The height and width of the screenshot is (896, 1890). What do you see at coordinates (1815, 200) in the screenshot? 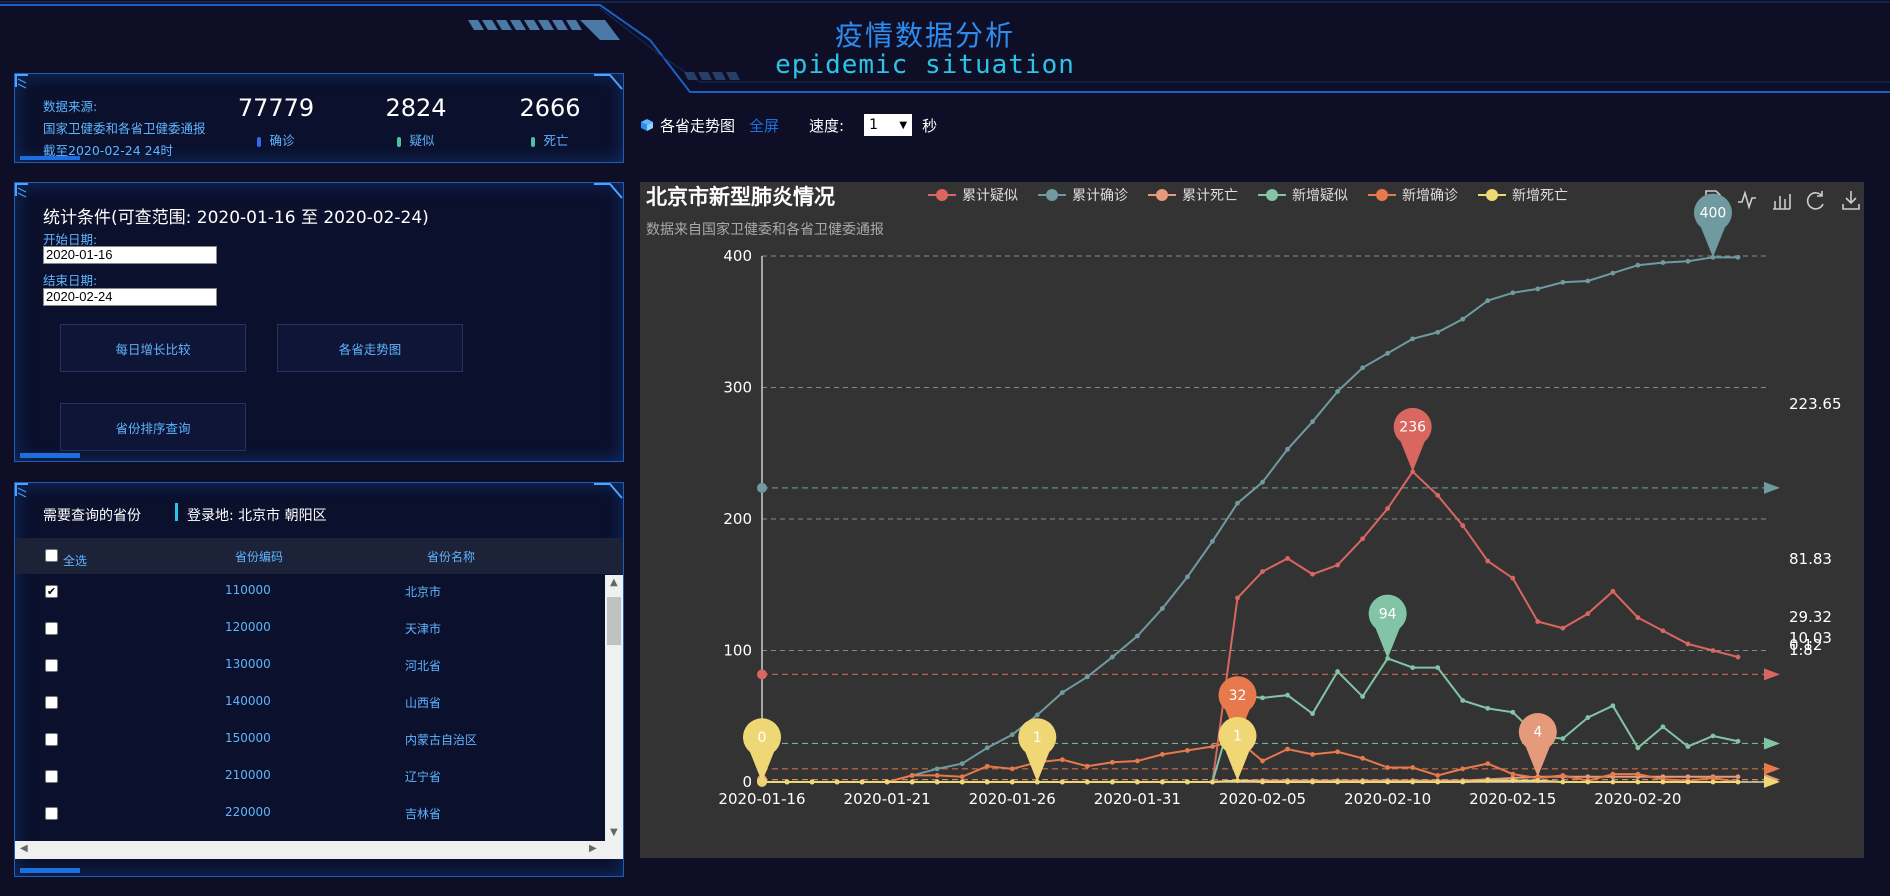
I see `restore-icon` at bounding box center [1815, 200].